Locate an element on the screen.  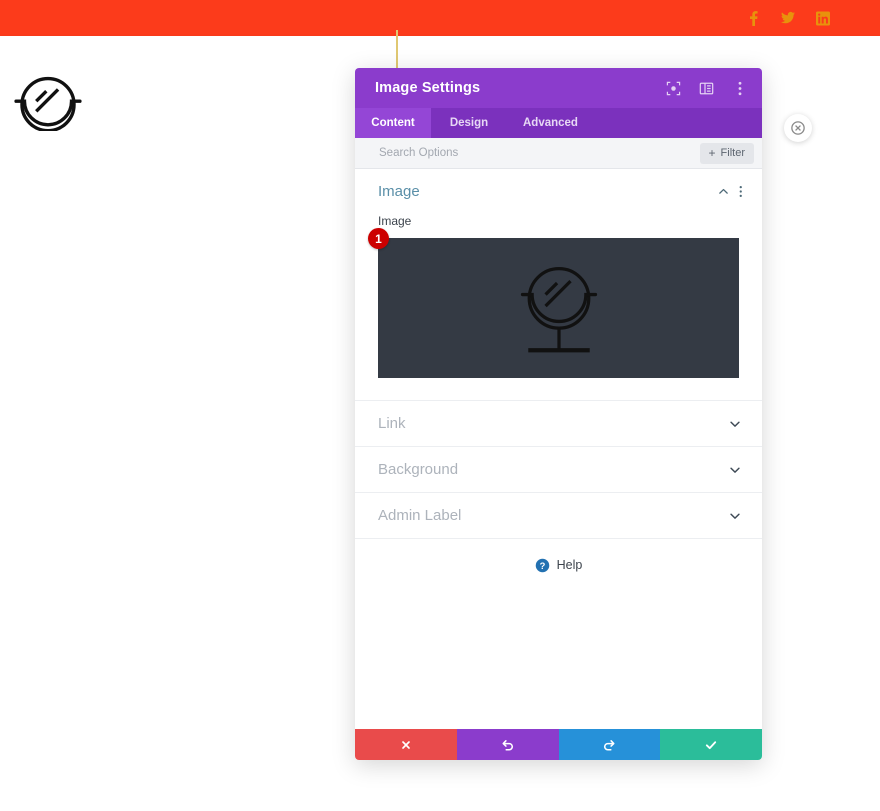
undo-icon is located at coordinates (507, 745).